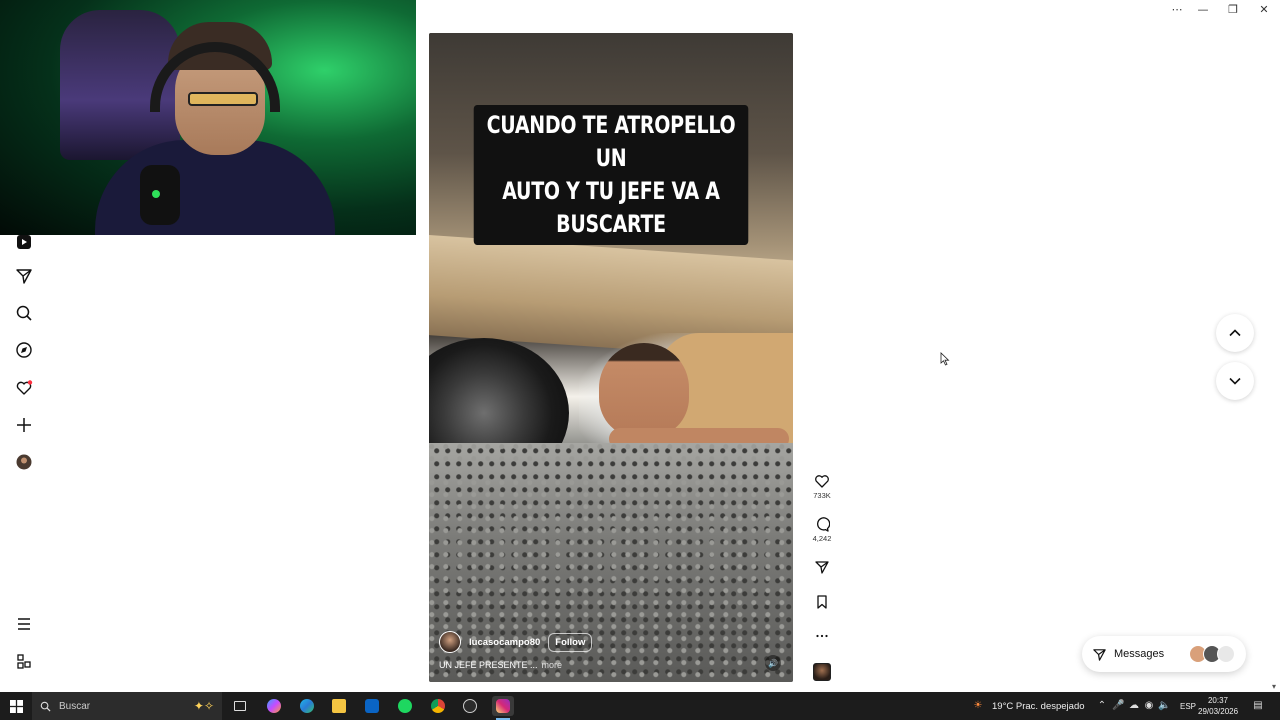 Image resolution: width=1280 pixels, height=720 pixels. I want to click on comment-icon, so click(823, 524).